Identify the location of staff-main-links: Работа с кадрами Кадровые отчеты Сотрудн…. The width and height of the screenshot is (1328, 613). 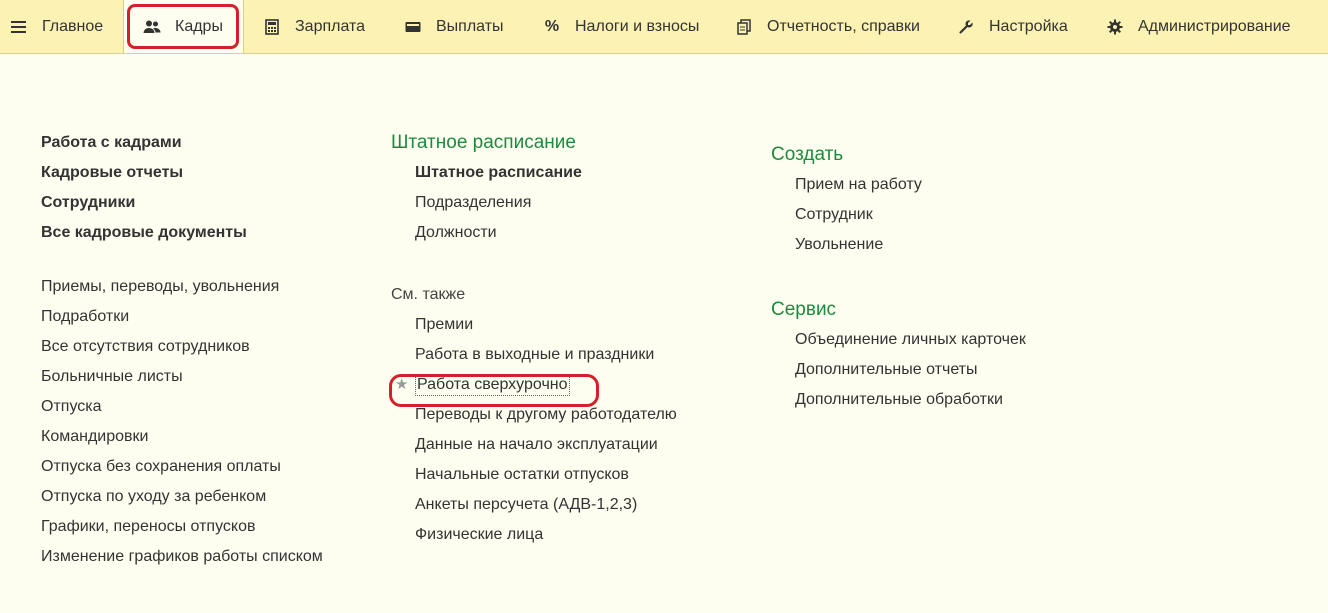
(144, 188).